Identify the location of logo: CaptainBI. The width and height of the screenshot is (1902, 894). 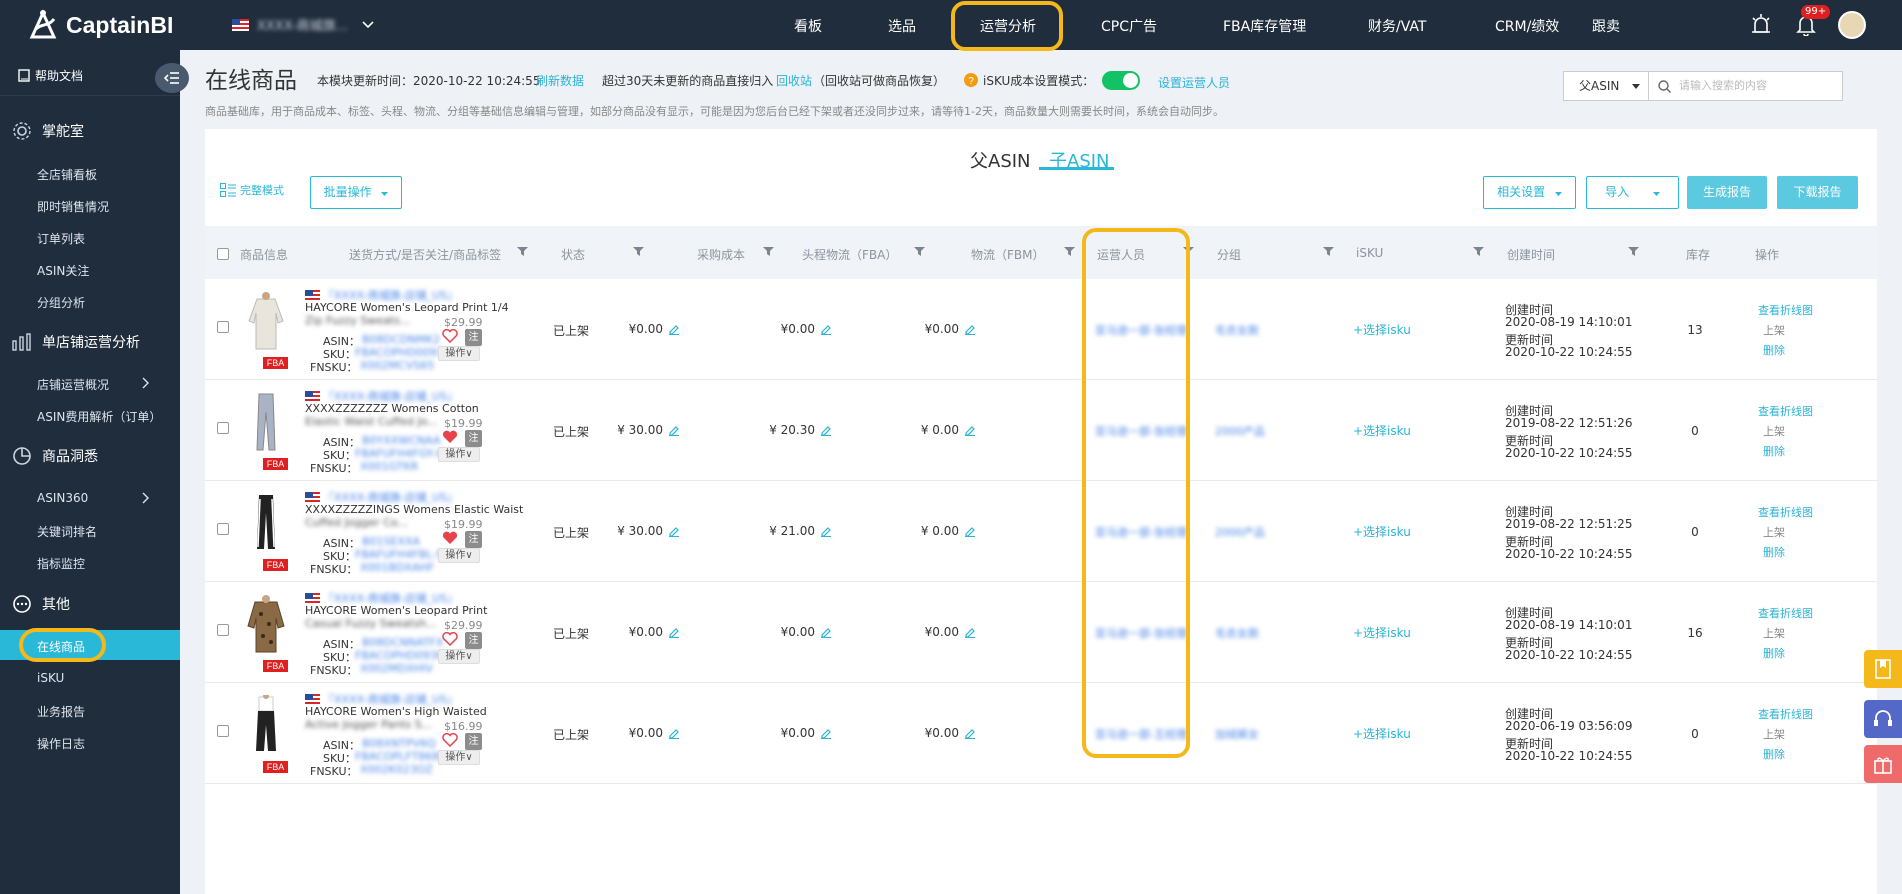
(99, 25).